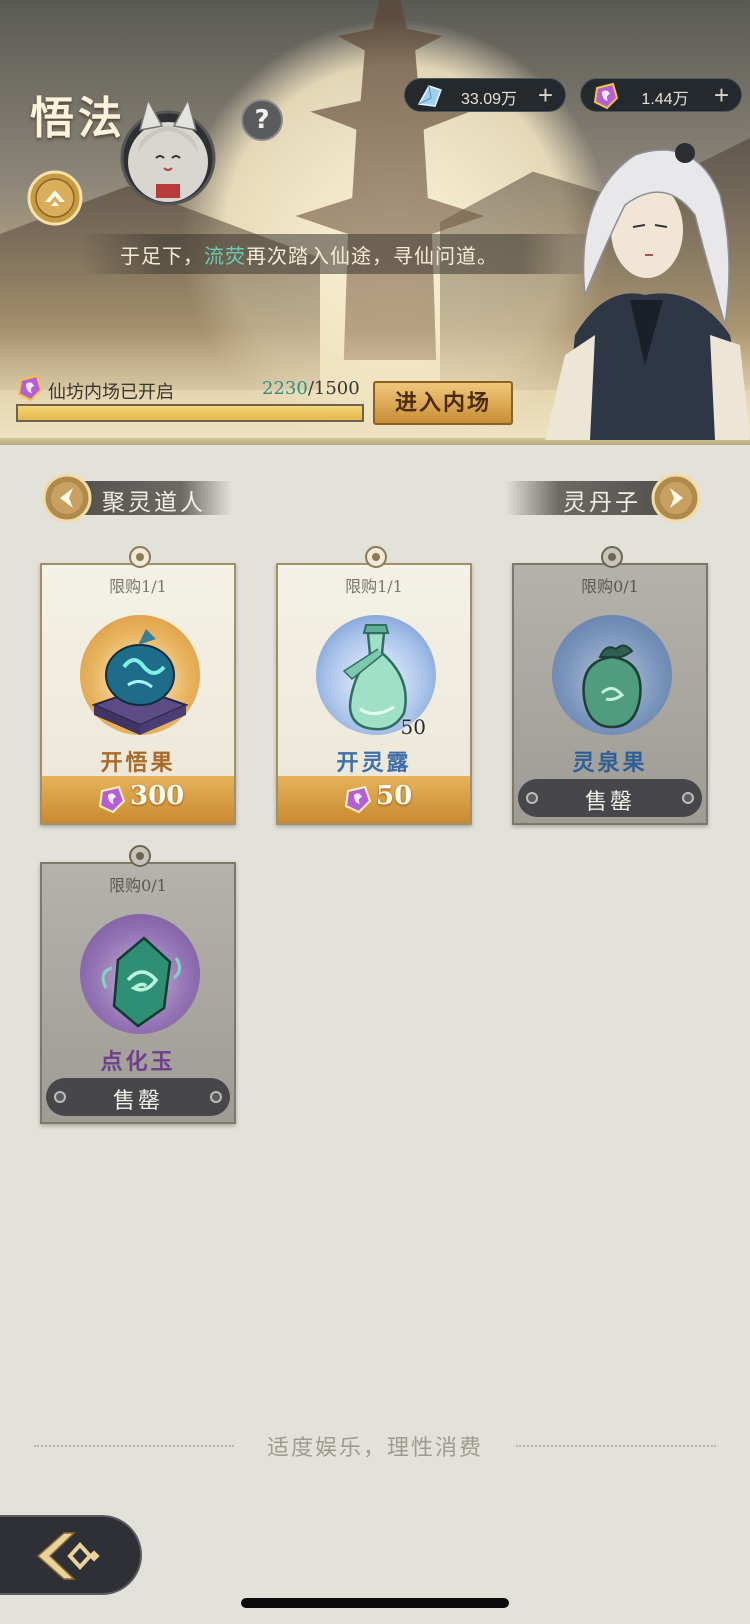 Image resolution: width=750 pixels, height=1624 pixels. What do you see at coordinates (394, 796) in the screenshot?
I see `item-price: 50` at bounding box center [394, 796].